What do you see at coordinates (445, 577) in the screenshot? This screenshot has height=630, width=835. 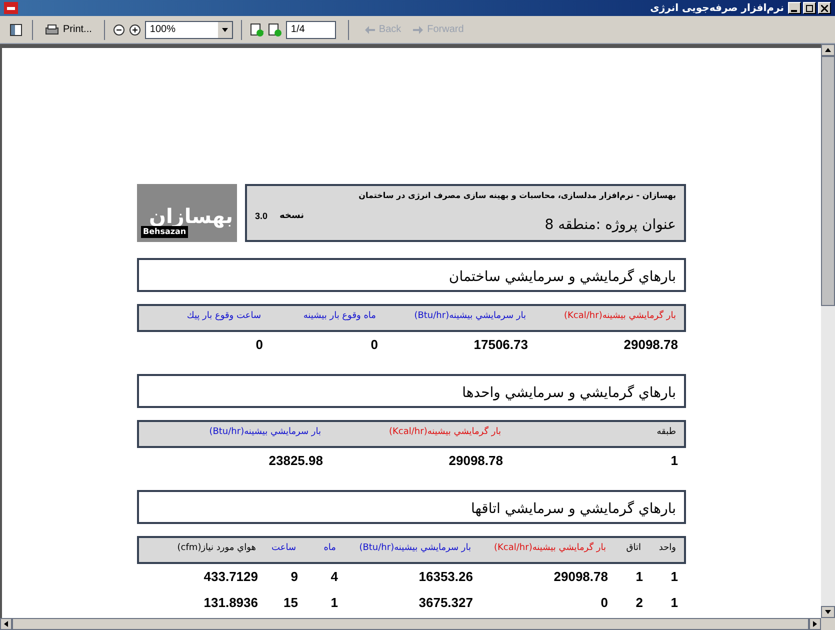 I see `table-cell-text: 16353.26` at bounding box center [445, 577].